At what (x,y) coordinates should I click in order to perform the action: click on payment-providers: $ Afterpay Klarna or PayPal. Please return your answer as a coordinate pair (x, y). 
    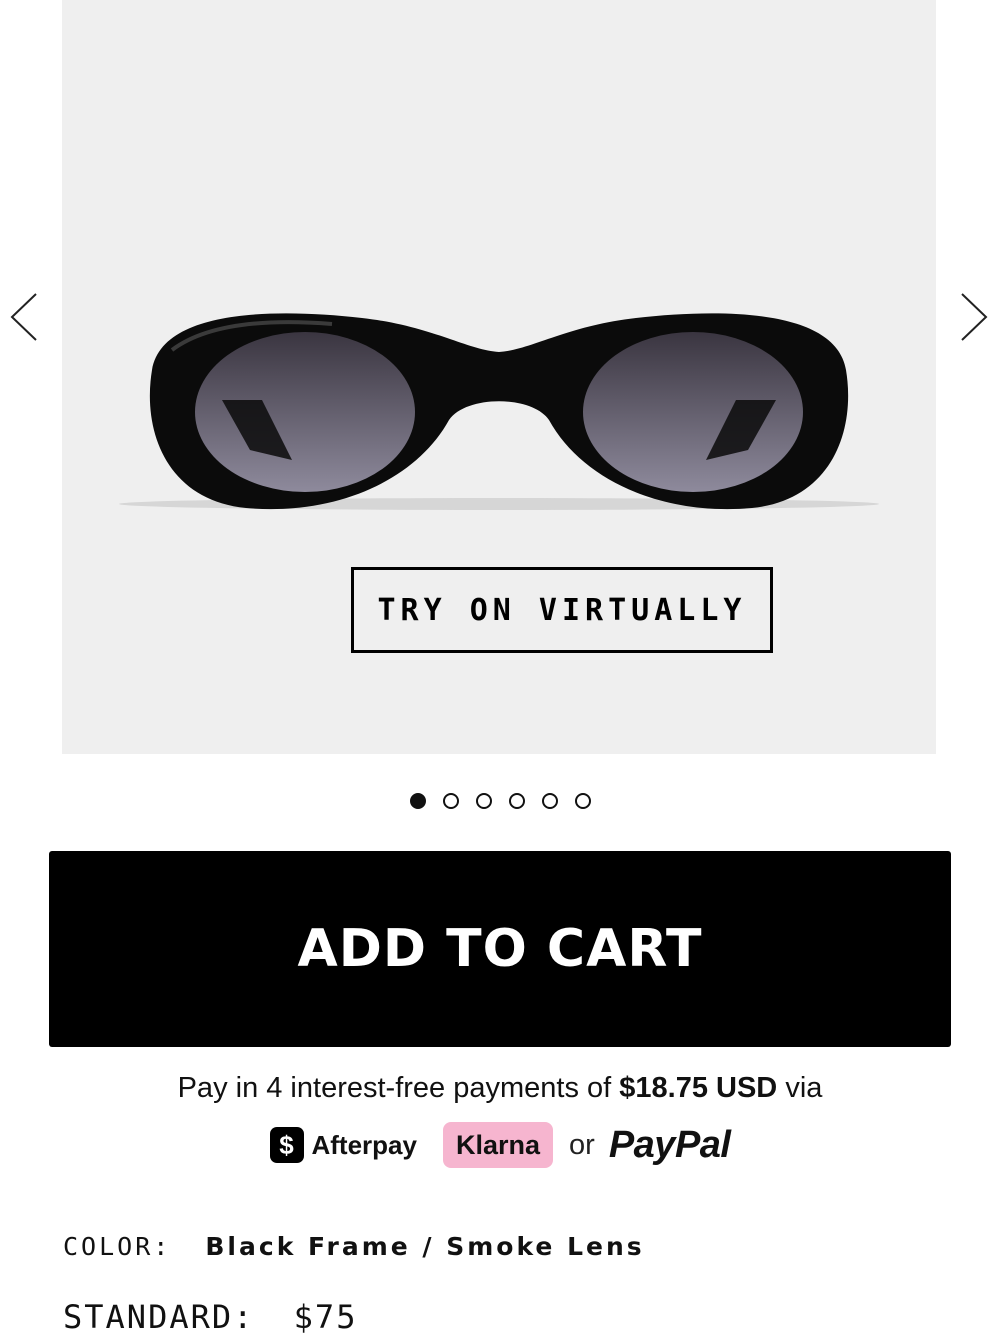
    Looking at the image, I should click on (500, 1145).